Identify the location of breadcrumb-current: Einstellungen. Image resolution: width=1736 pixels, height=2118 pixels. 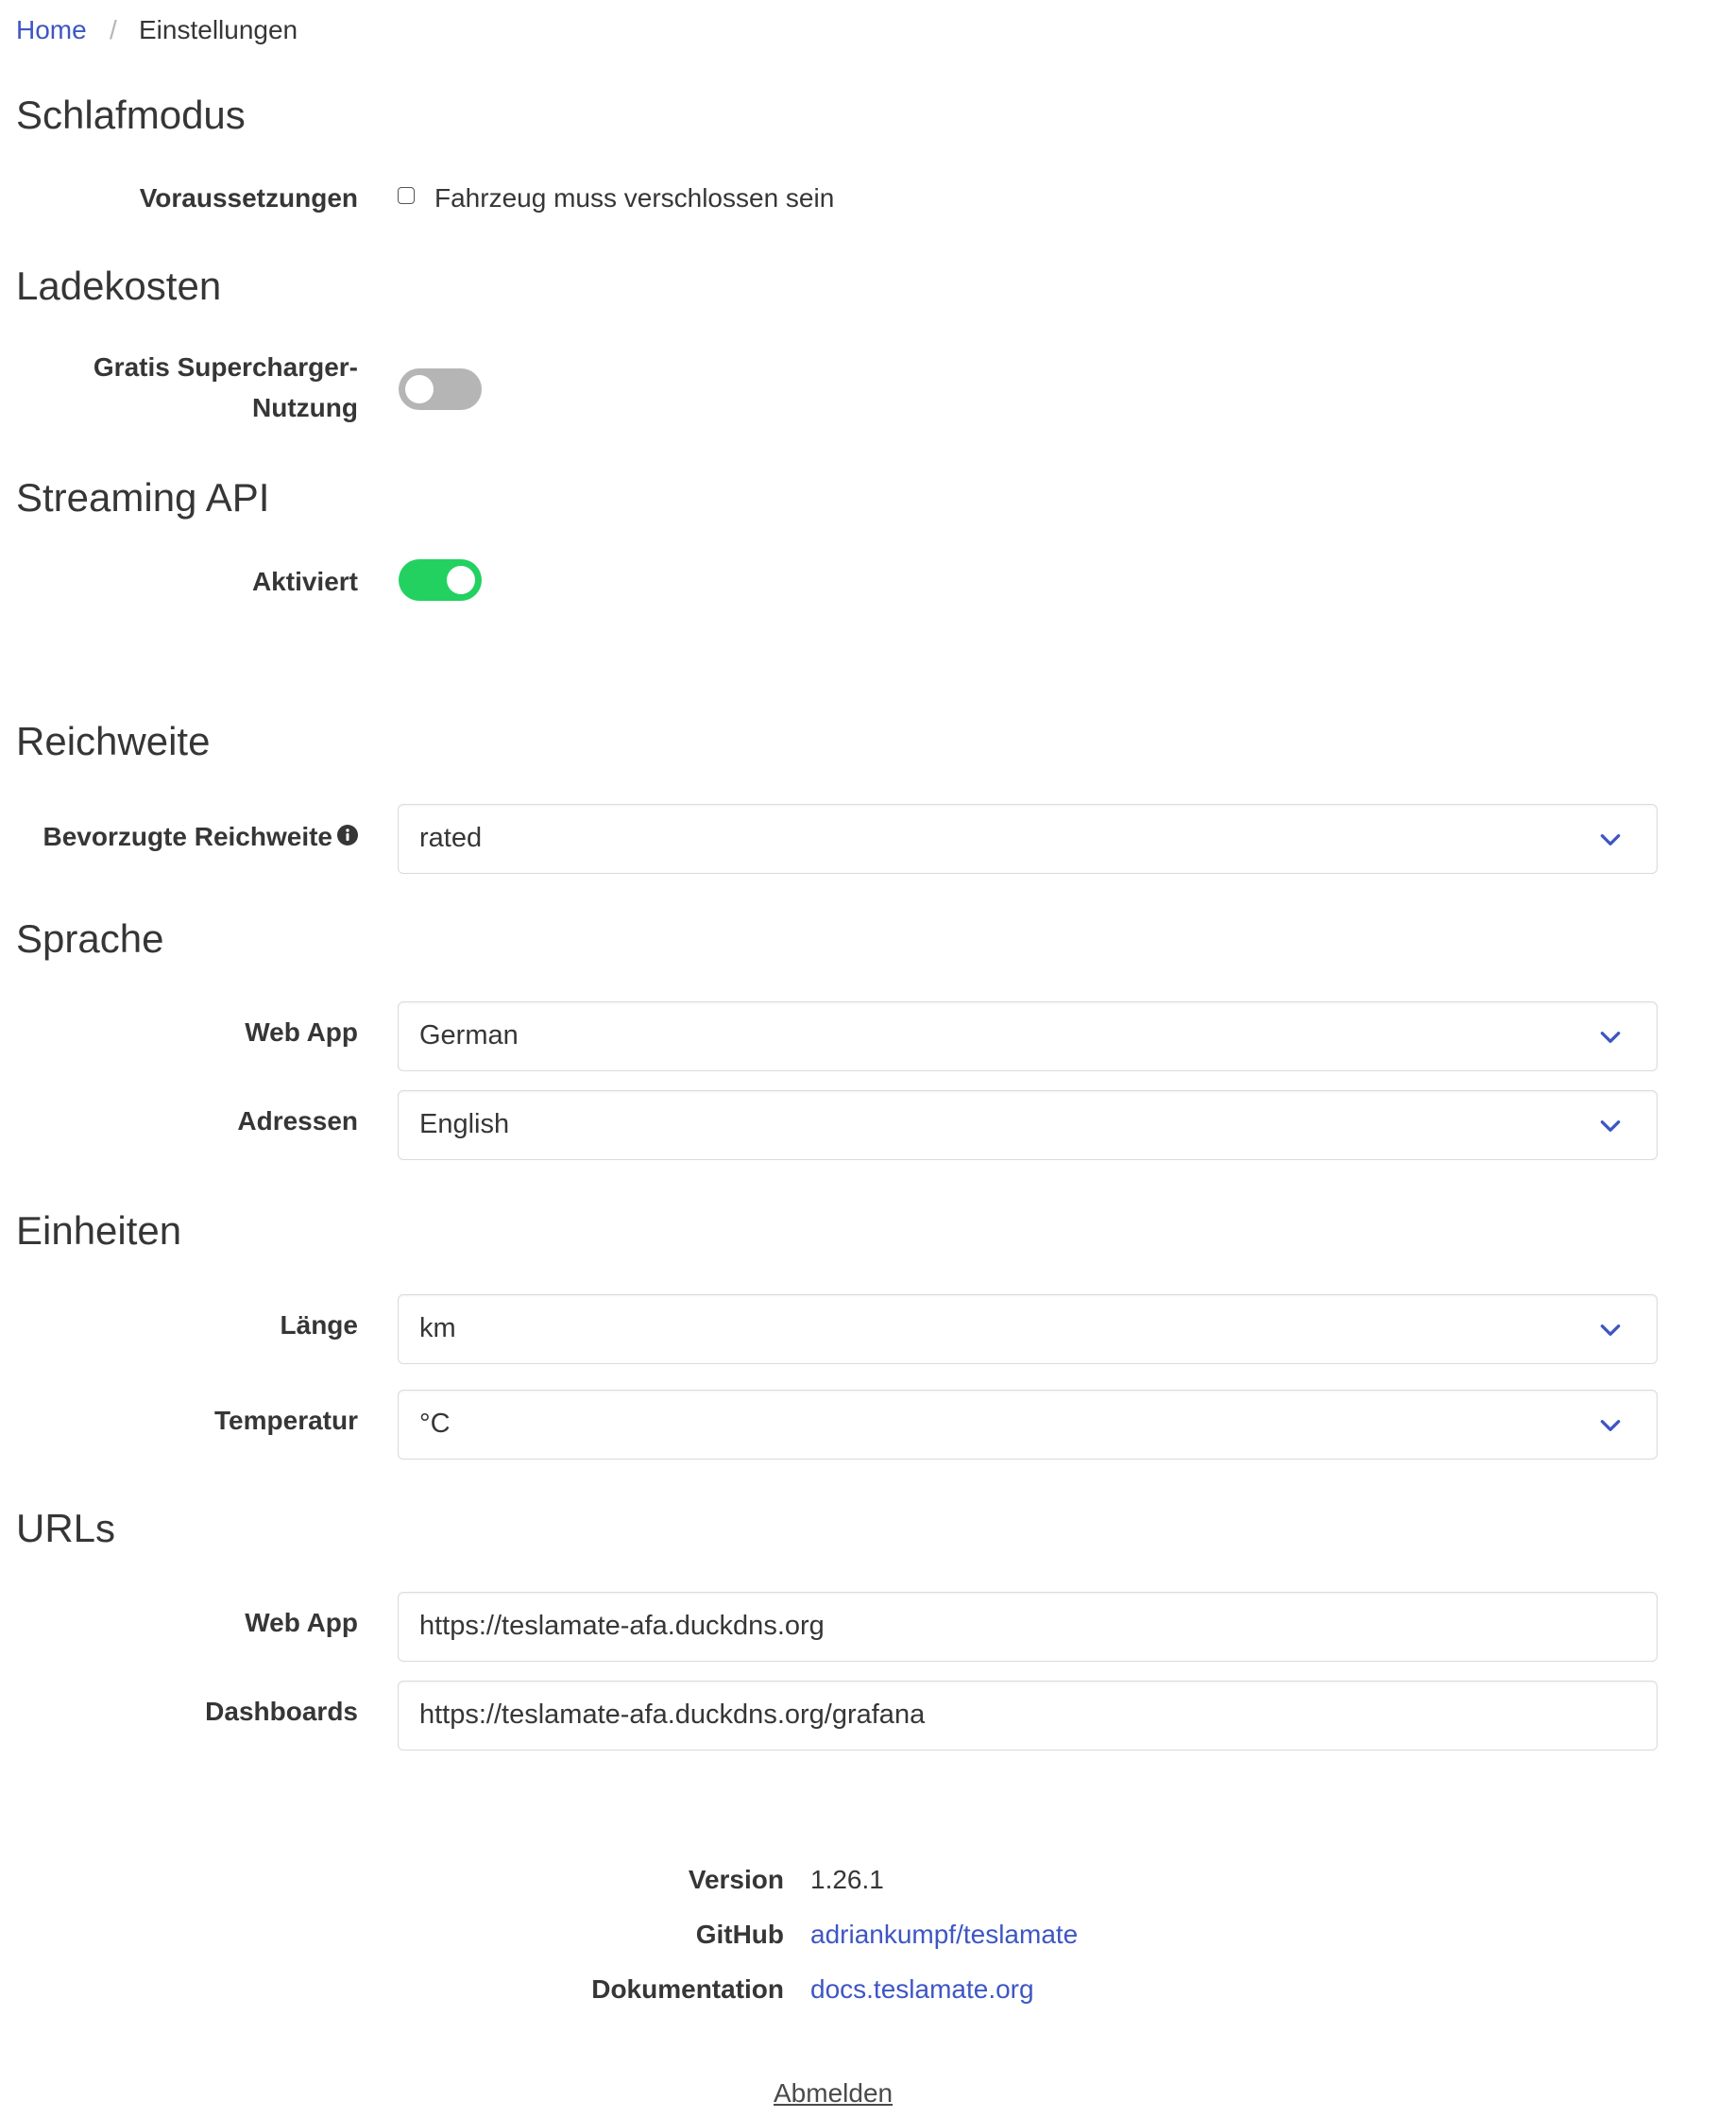
(219, 30).